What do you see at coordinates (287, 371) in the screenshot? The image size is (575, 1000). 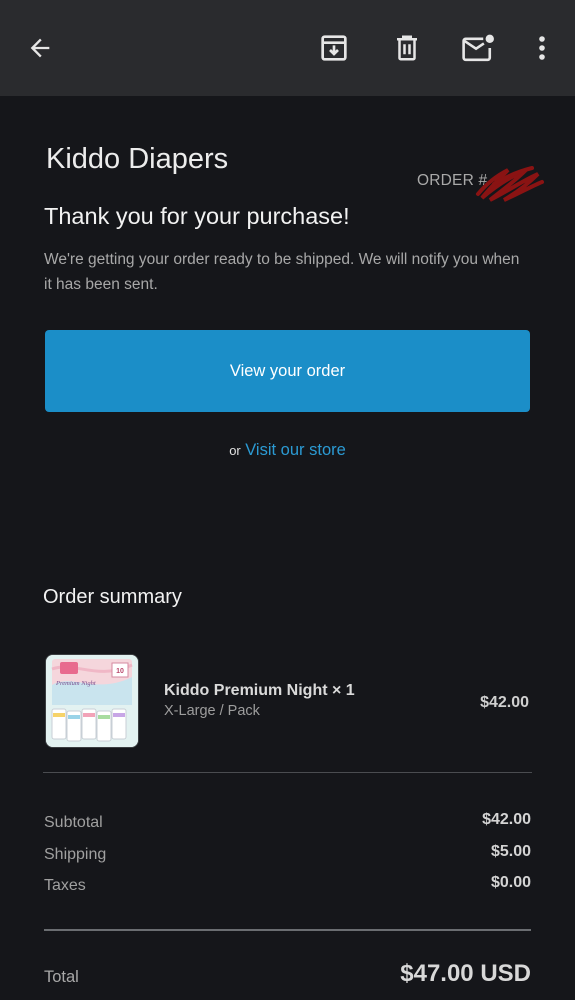 I see `view-order-button: View your order` at bounding box center [287, 371].